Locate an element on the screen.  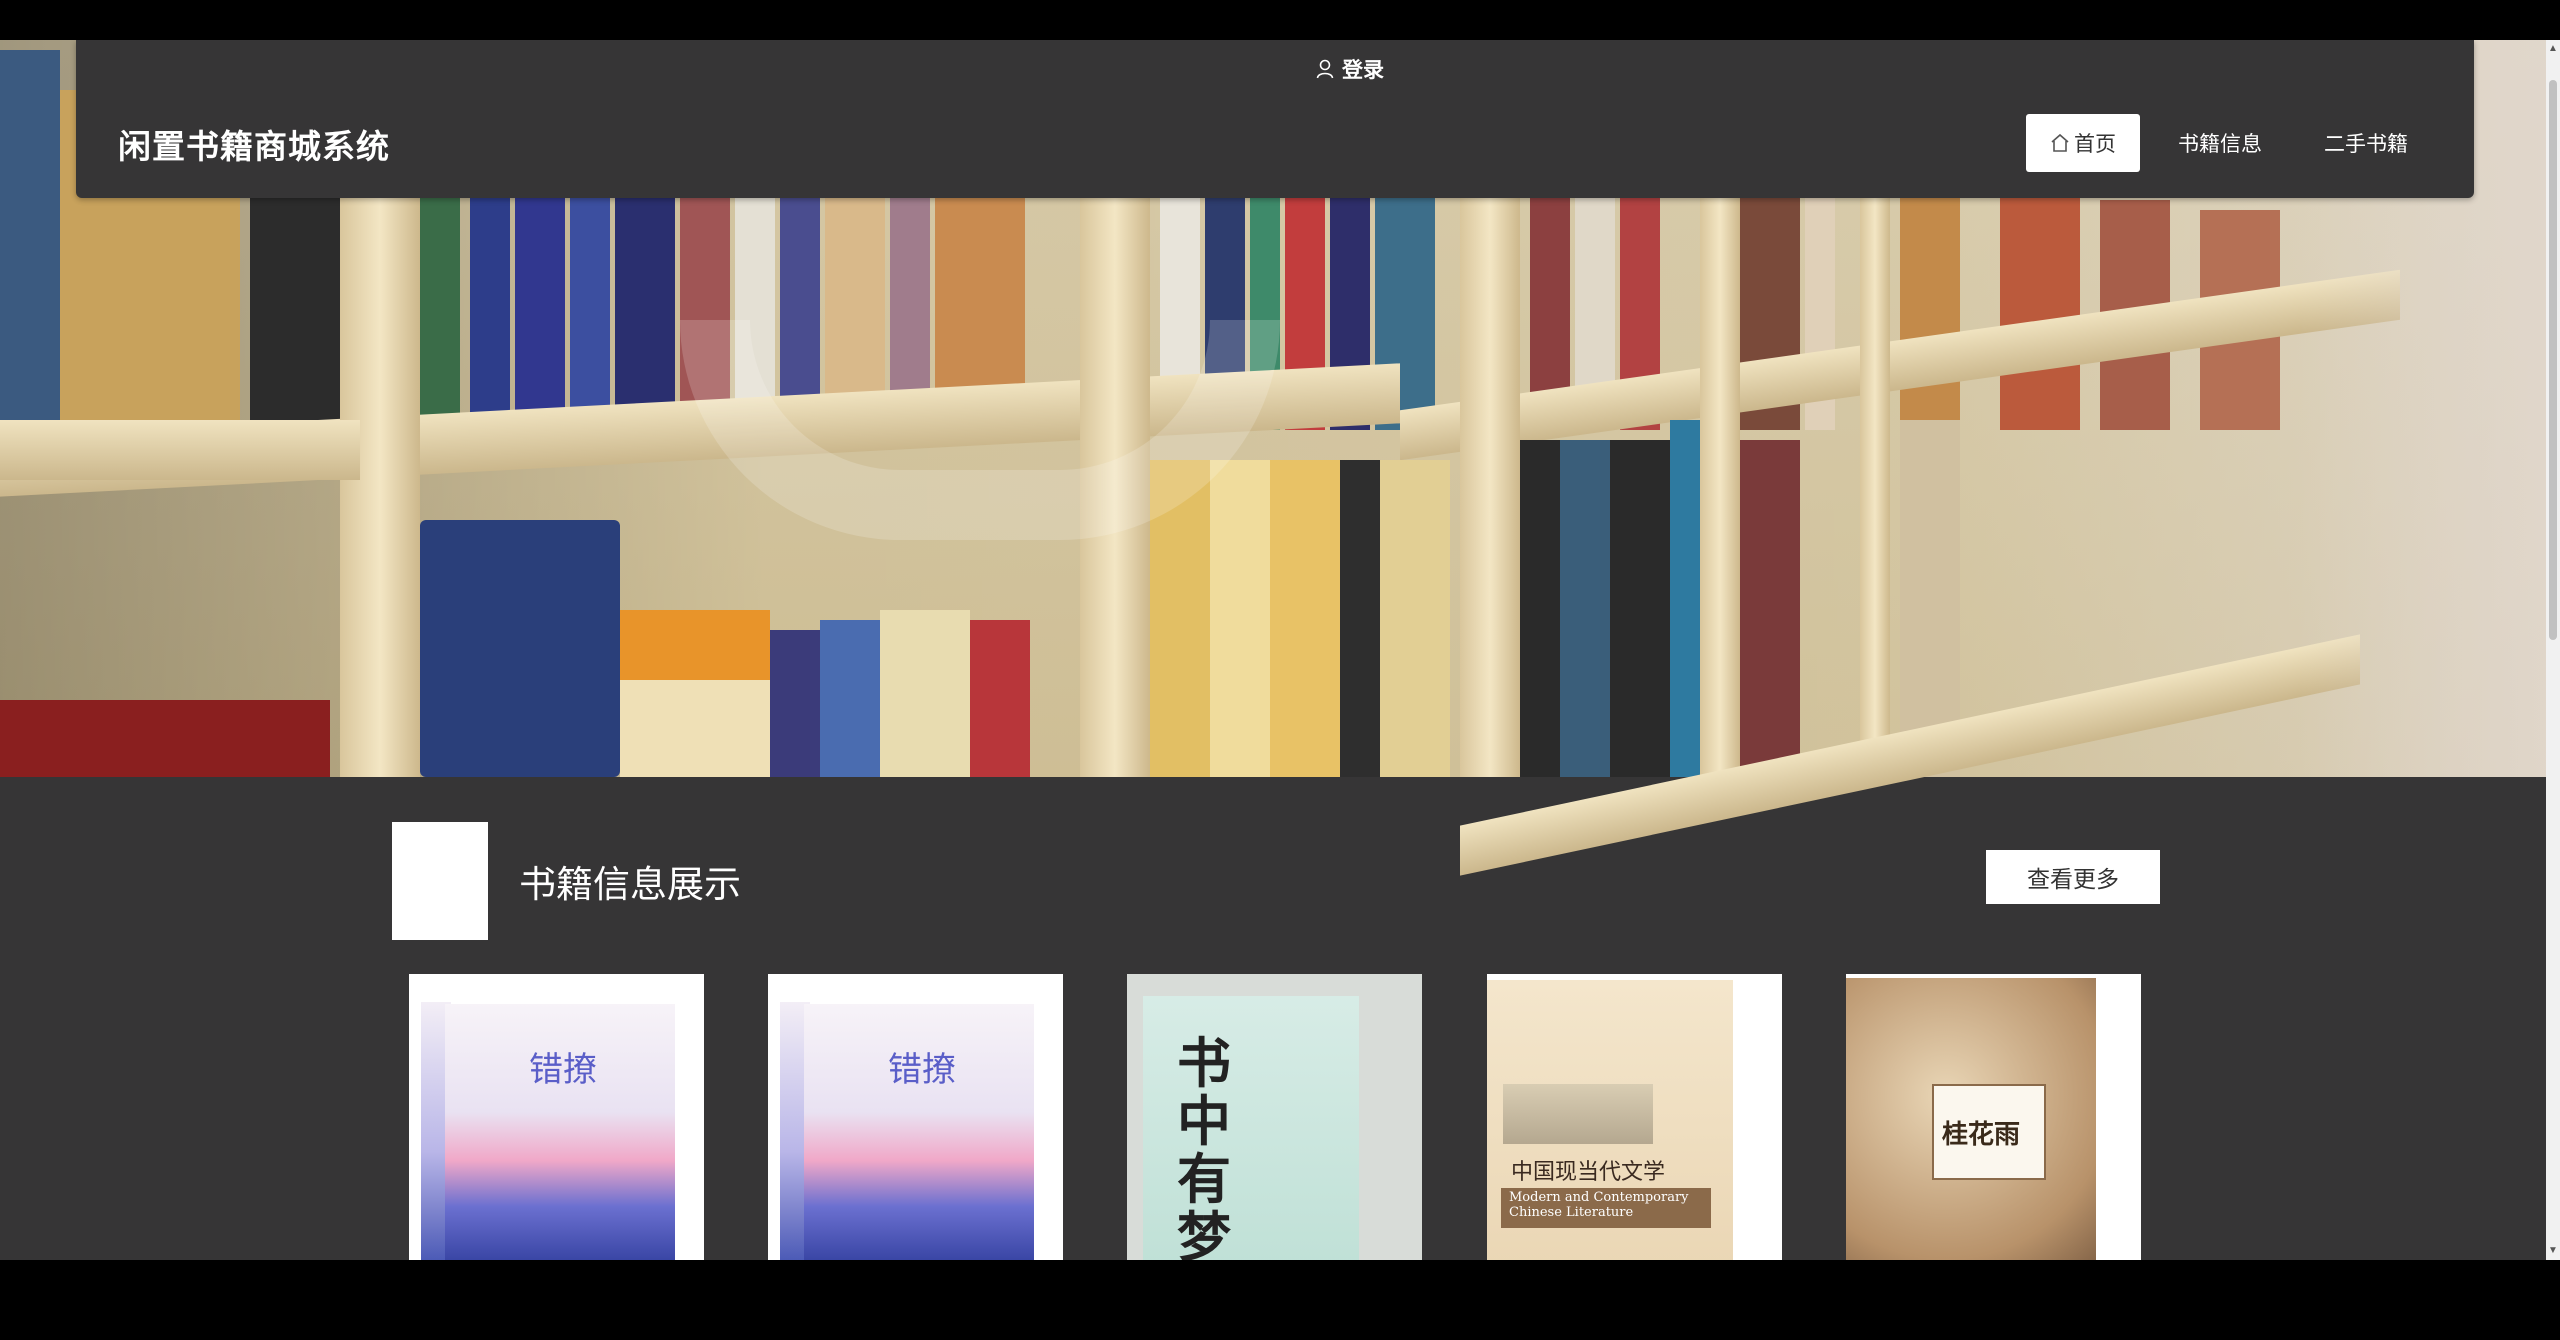
menu-item-used-books: 二手书籍 is located at coordinates (2366, 143).